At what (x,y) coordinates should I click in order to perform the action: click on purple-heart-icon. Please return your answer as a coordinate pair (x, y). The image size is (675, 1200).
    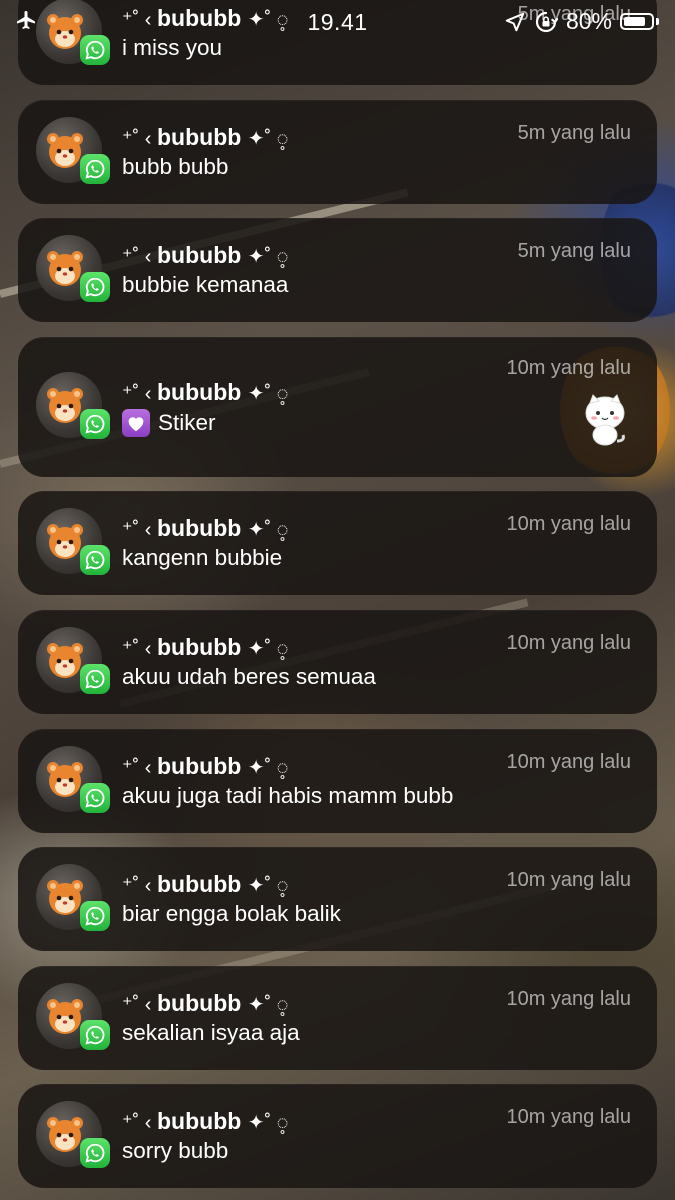
    Looking at the image, I should click on (136, 422).